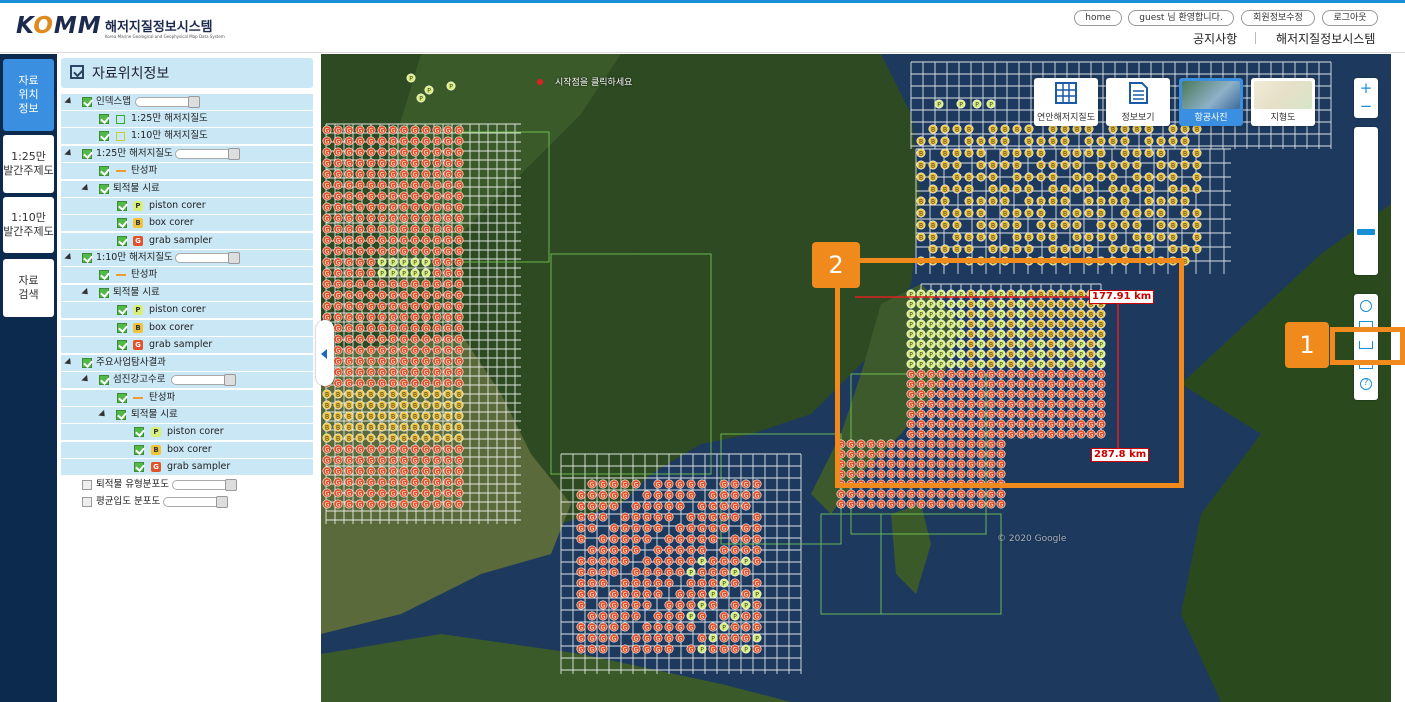 The image size is (1405, 702). I want to click on expand-icon, so click(69, 101).